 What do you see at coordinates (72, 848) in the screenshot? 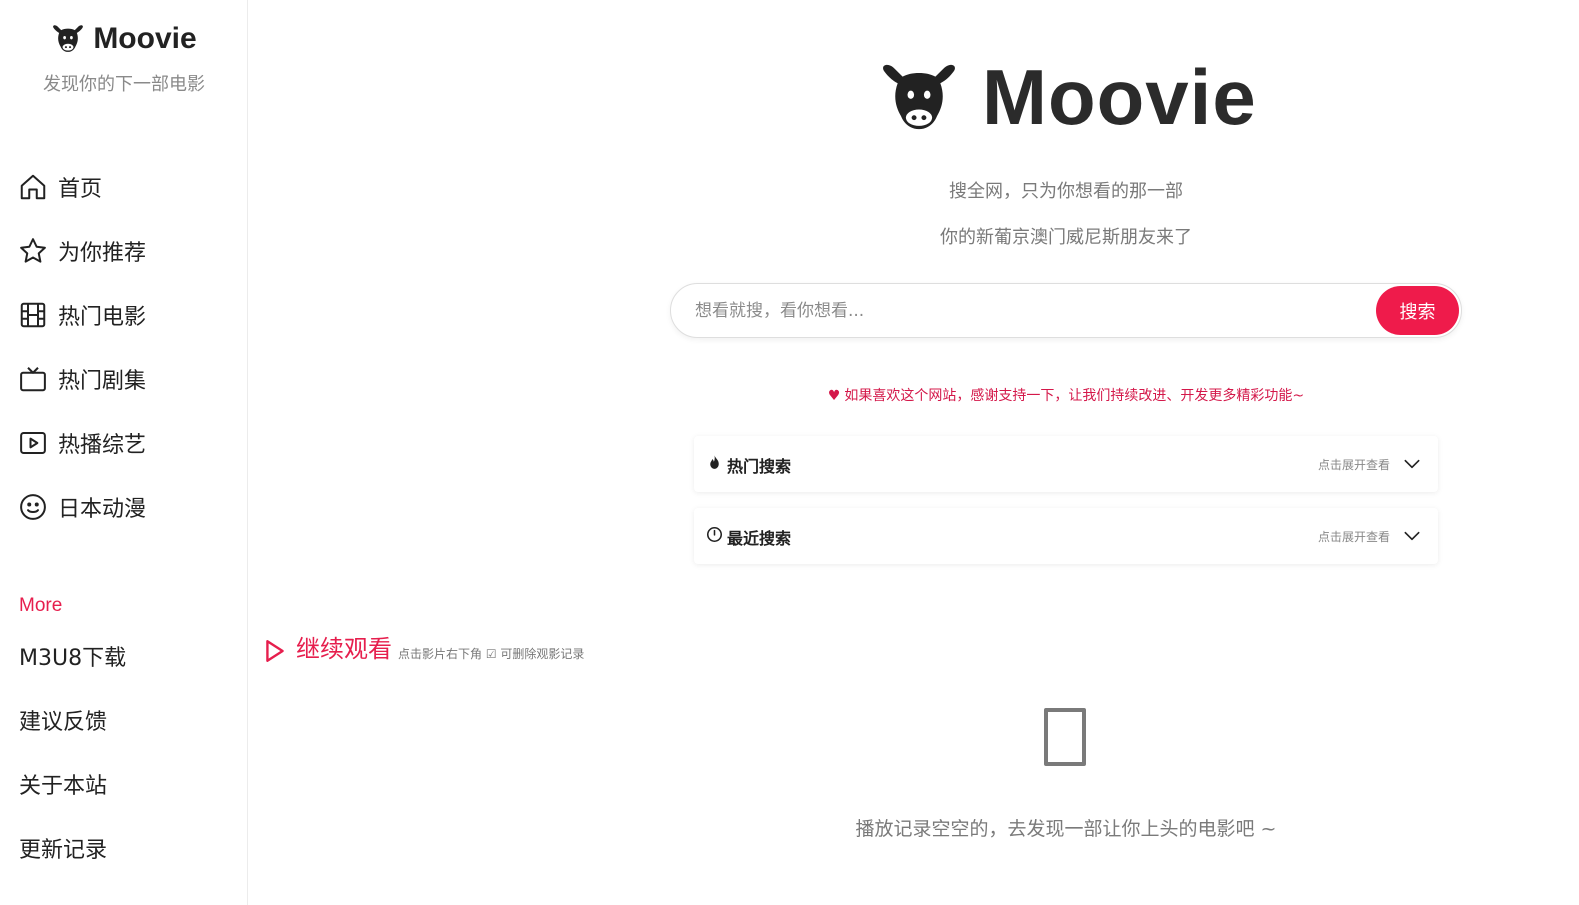
I see `more-item-changelog: 更新记录` at bounding box center [72, 848].